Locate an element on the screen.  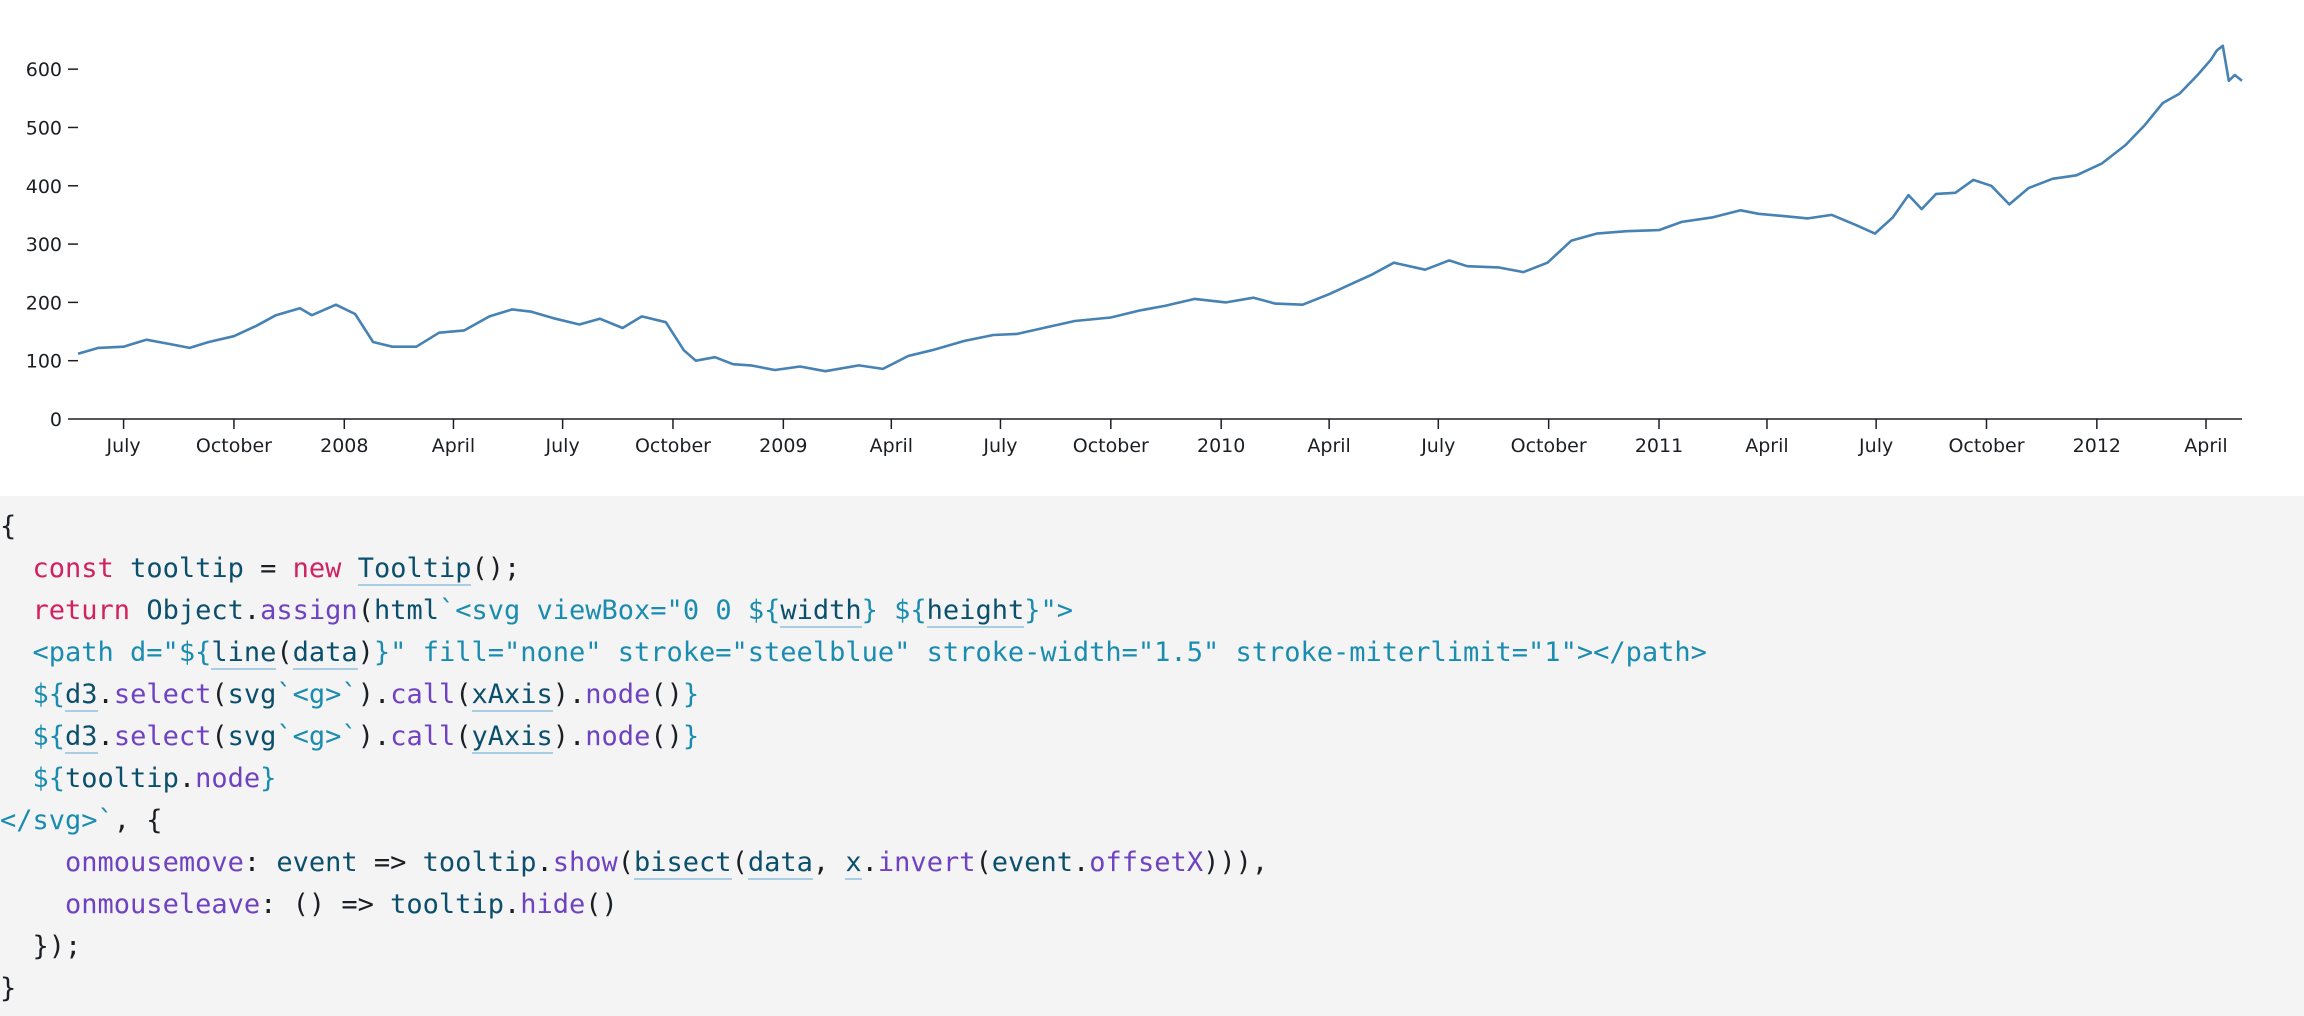
code-line-12: } is located at coordinates (853, 989).